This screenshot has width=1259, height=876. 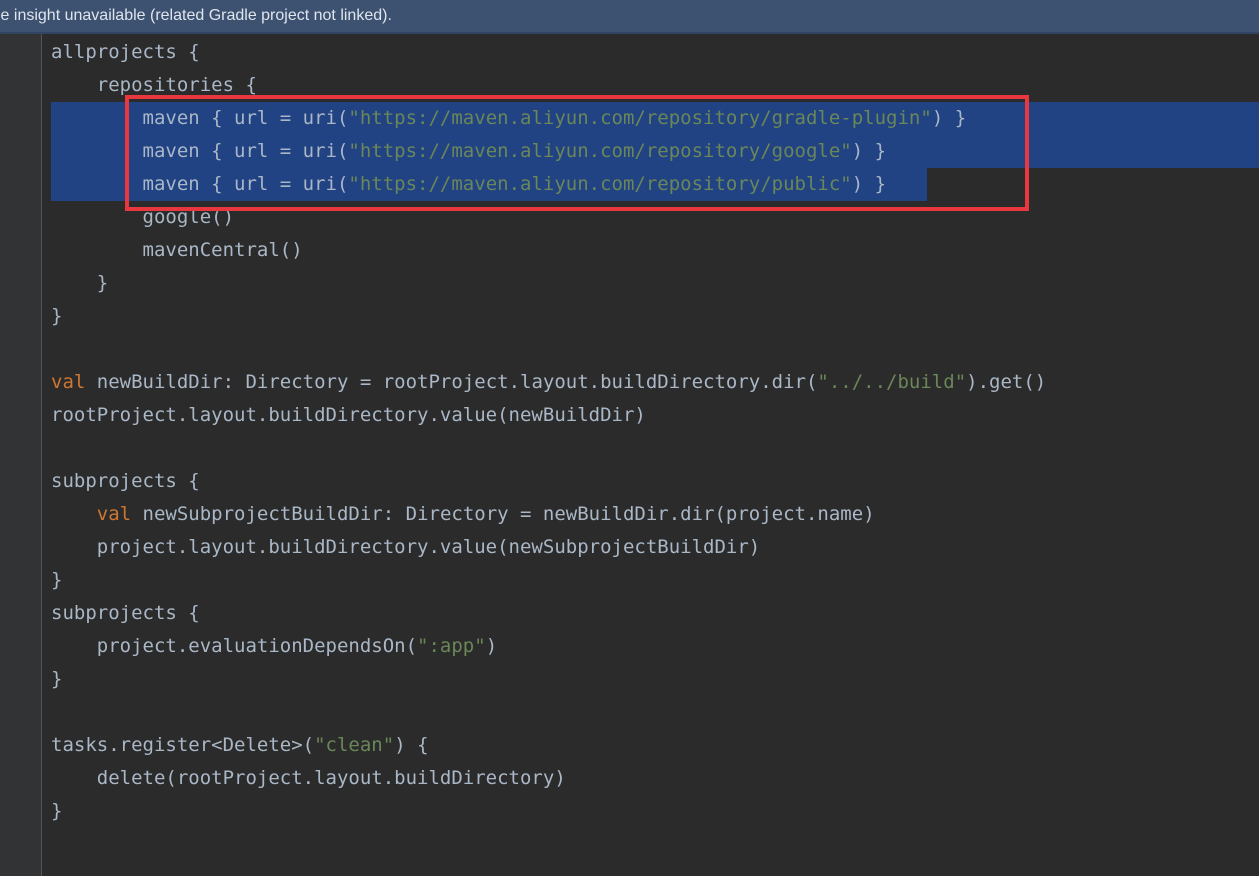 What do you see at coordinates (354, 745) in the screenshot?
I see `string-token: "clean"` at bounding box center [354, 745].